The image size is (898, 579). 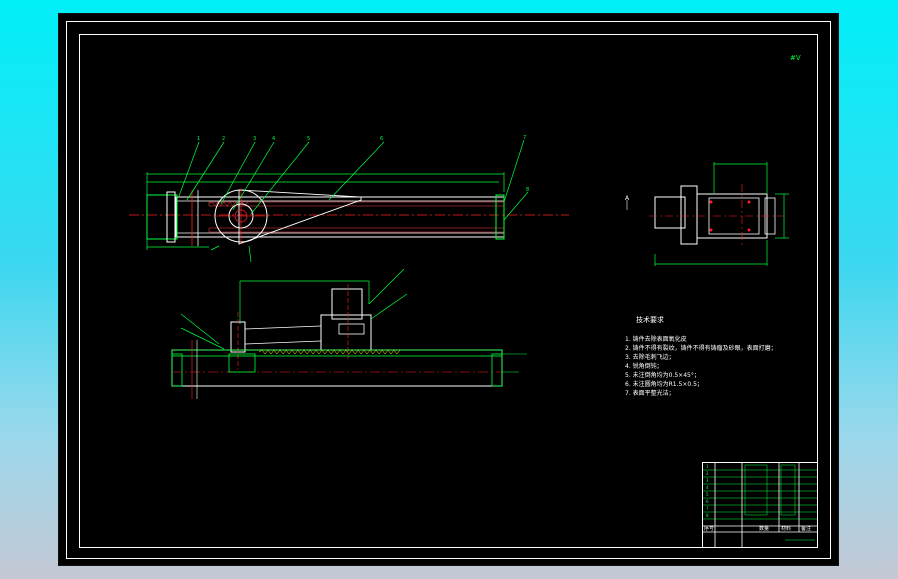 I want to click on title-block-header-note: 备注, so click(x=806, y=528).